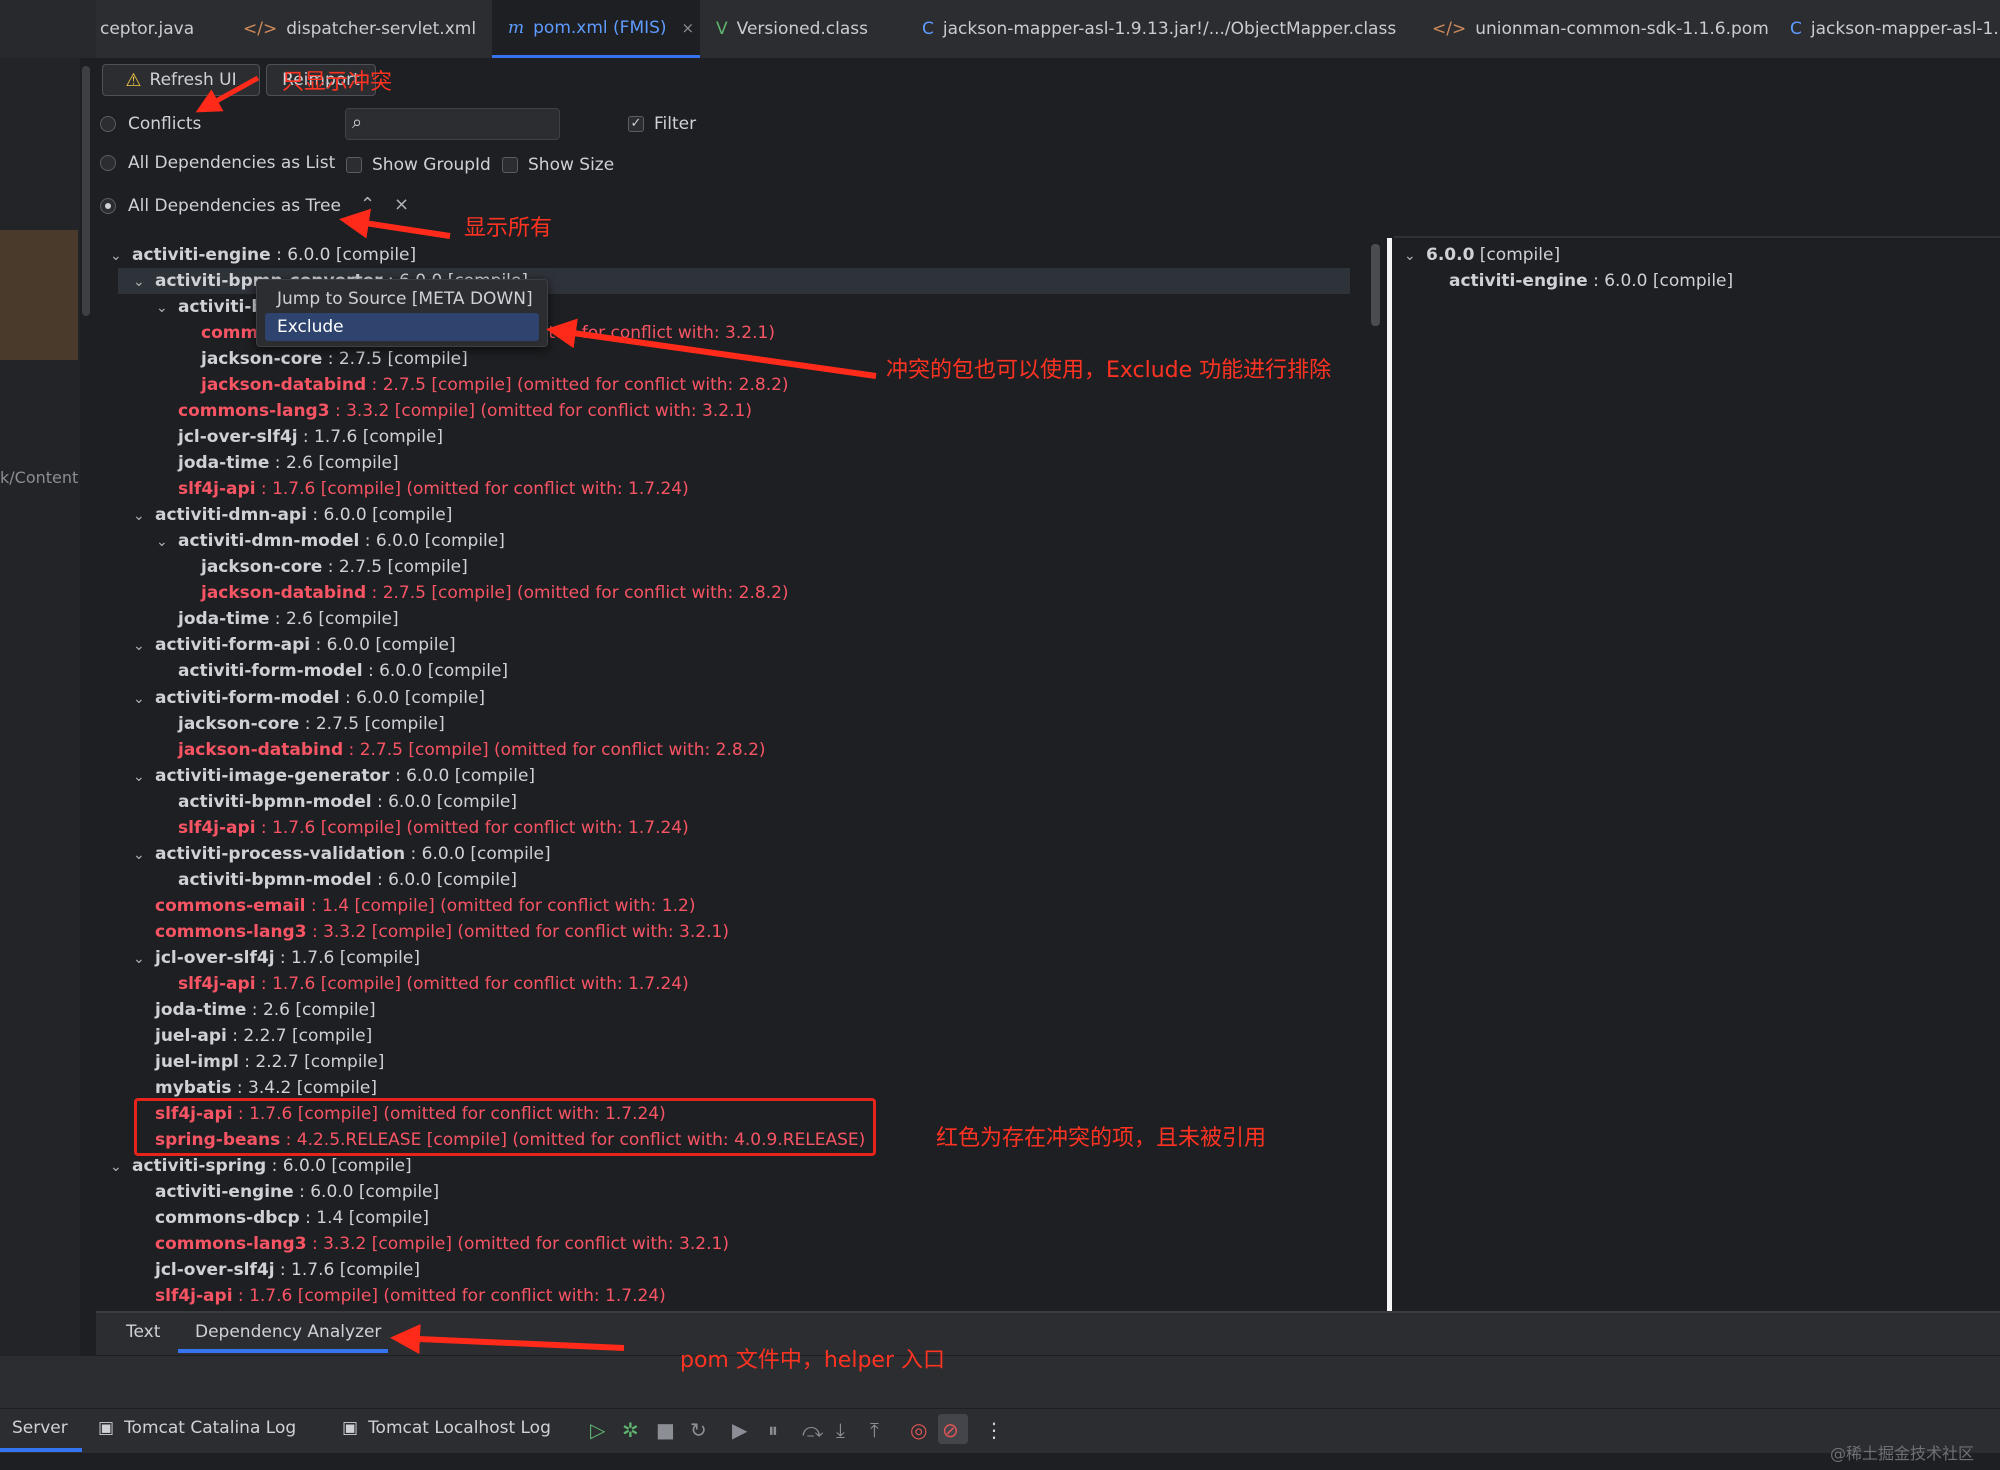 Image resolution: width=2000 pixels, height=1470 pixels. What do you see at coordinates (1902, 1453) in the screenshot?
I see `watermark: @稀土掘金技术社区` at bounding box center [1902, 1453].